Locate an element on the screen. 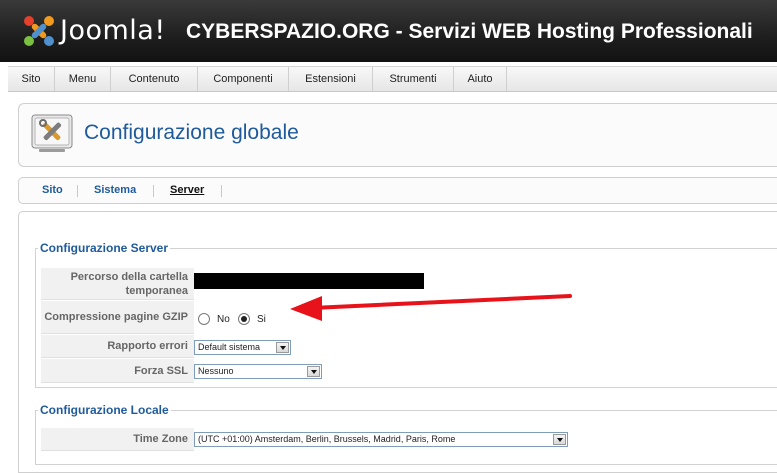 The image size is (777, 473). temp-path-redacted-value is located at coordinates (309, 281).